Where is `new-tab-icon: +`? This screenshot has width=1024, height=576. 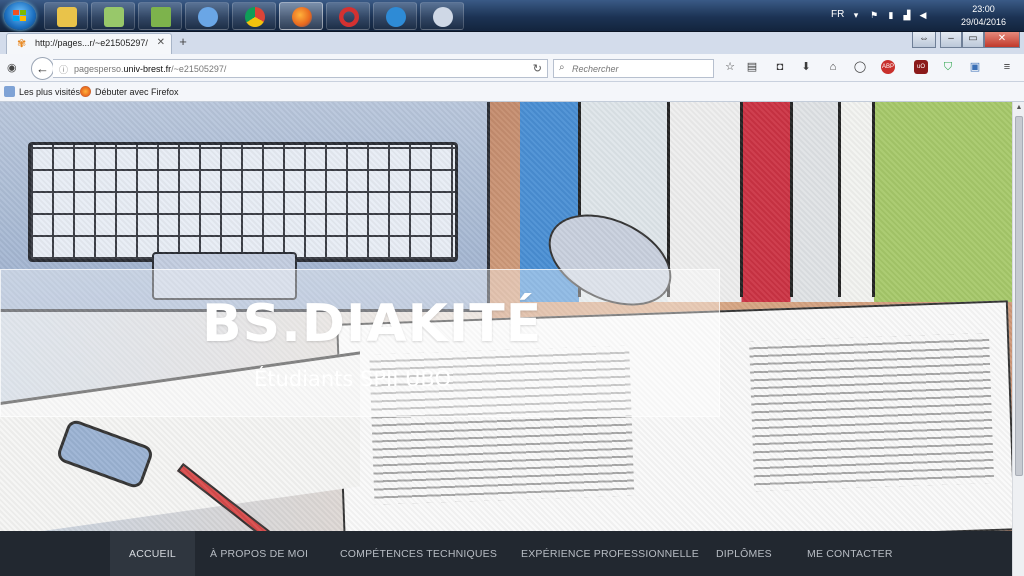
new-tab-icon: + is located at coordinates (183, 42).